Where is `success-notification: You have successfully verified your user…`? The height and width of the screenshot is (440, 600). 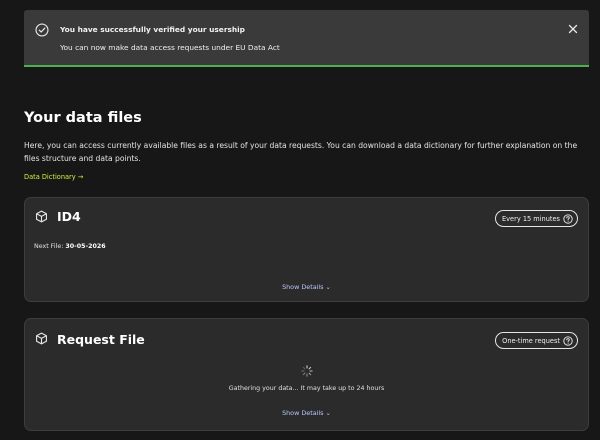 success-notification: You have successfully verified your user… is located at coordinates (306, 38).